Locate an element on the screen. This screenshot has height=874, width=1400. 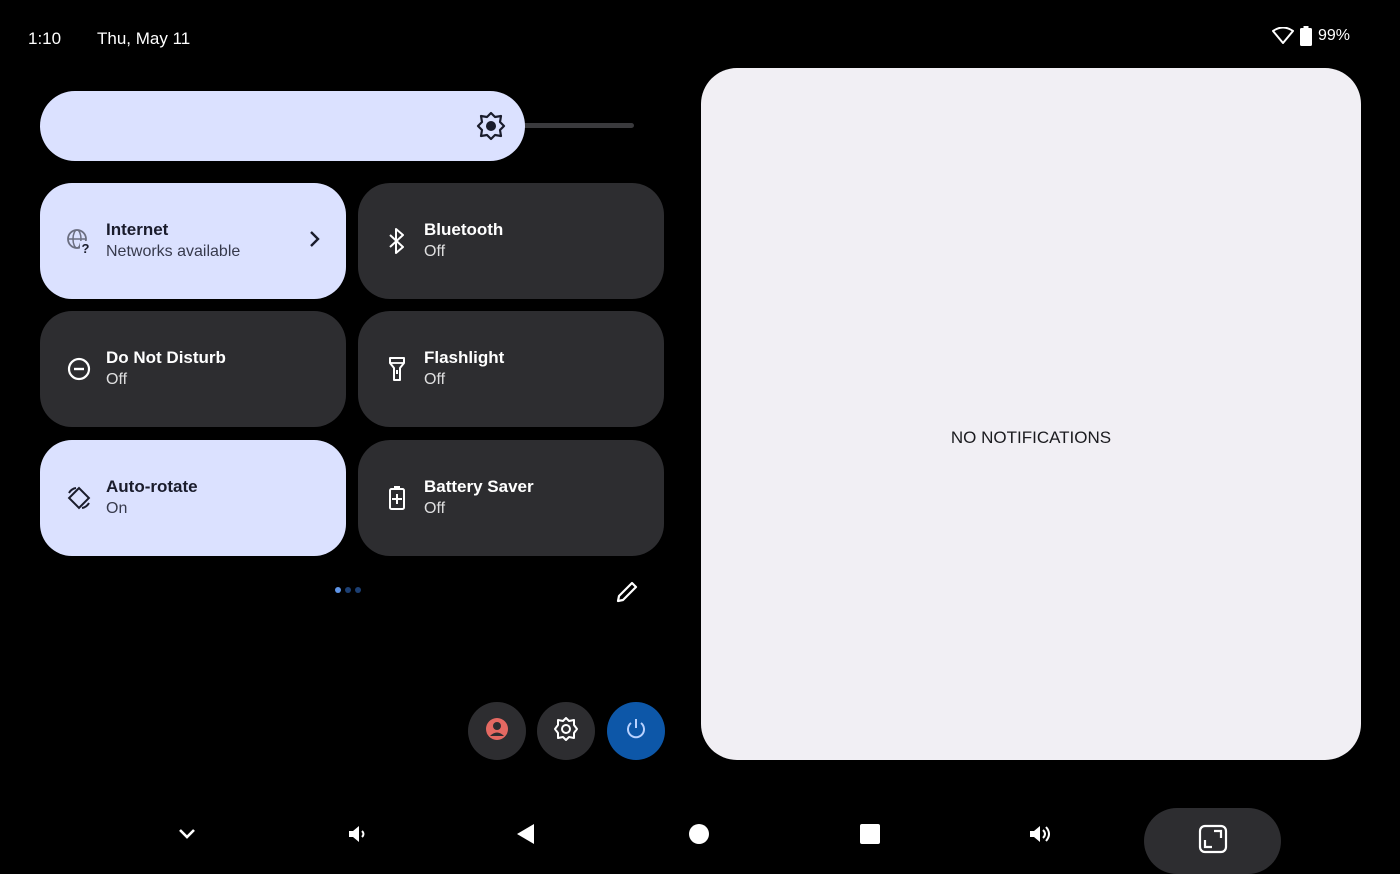
brightness-slider is located at coordinates (338, 126).